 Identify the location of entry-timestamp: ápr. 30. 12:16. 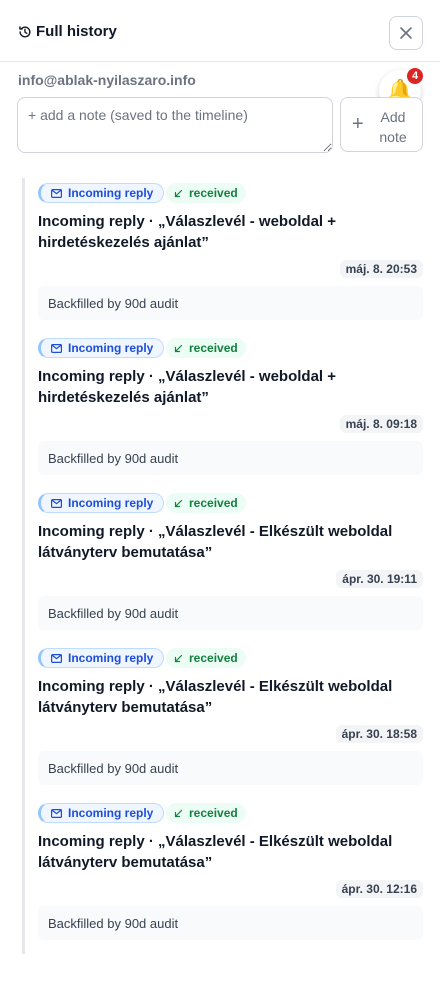
(379, 889).